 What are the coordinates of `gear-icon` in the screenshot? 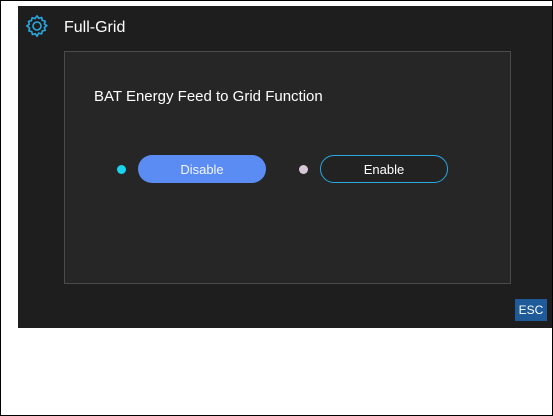 It's located at (37, 26).